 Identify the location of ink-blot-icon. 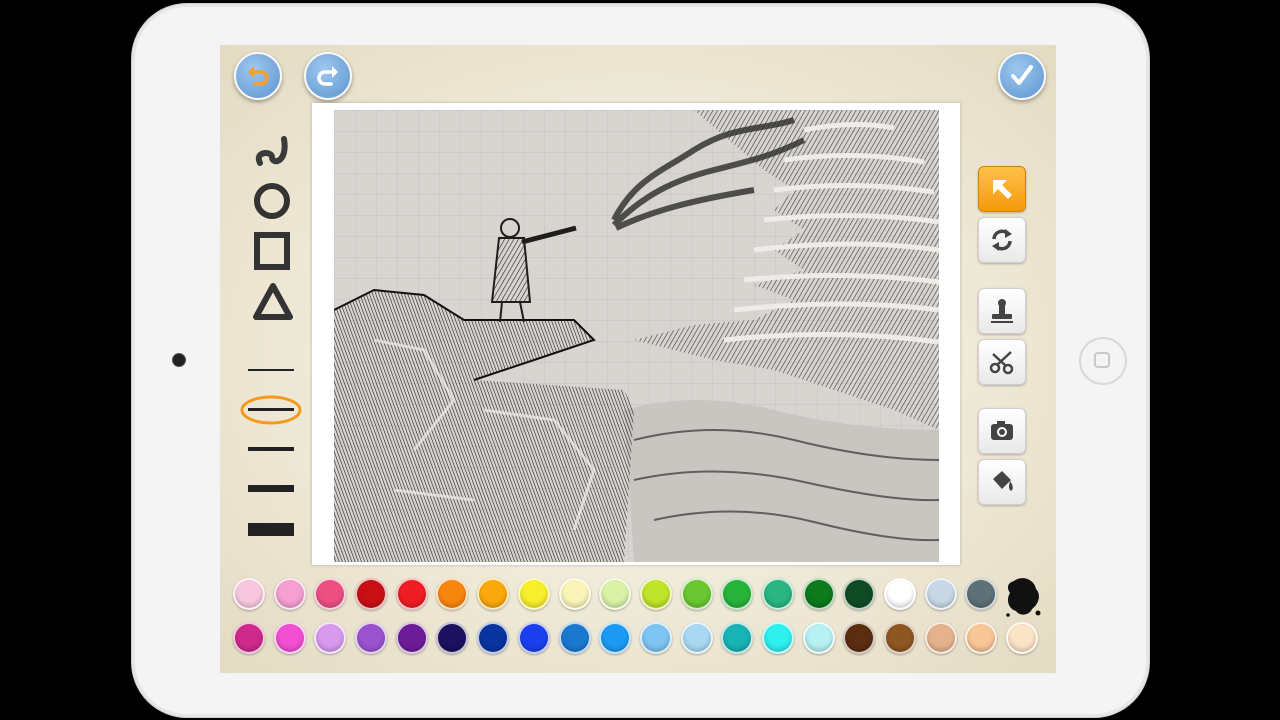
(1023, 597).